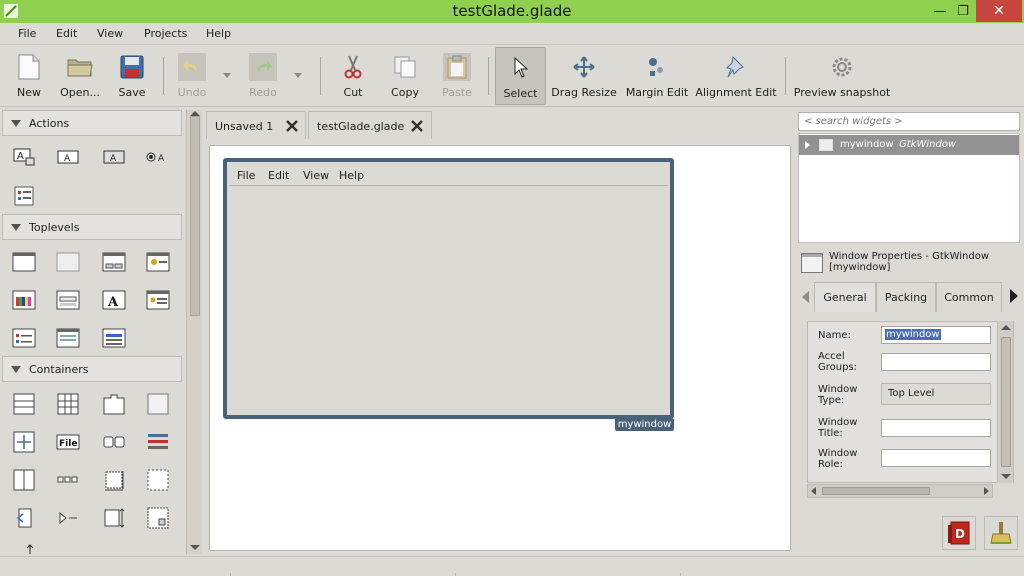 Image resolution: width=1024 pixels, height=576 pixels. I want to click on window-type-combo: Top Level, so click(936, 394).